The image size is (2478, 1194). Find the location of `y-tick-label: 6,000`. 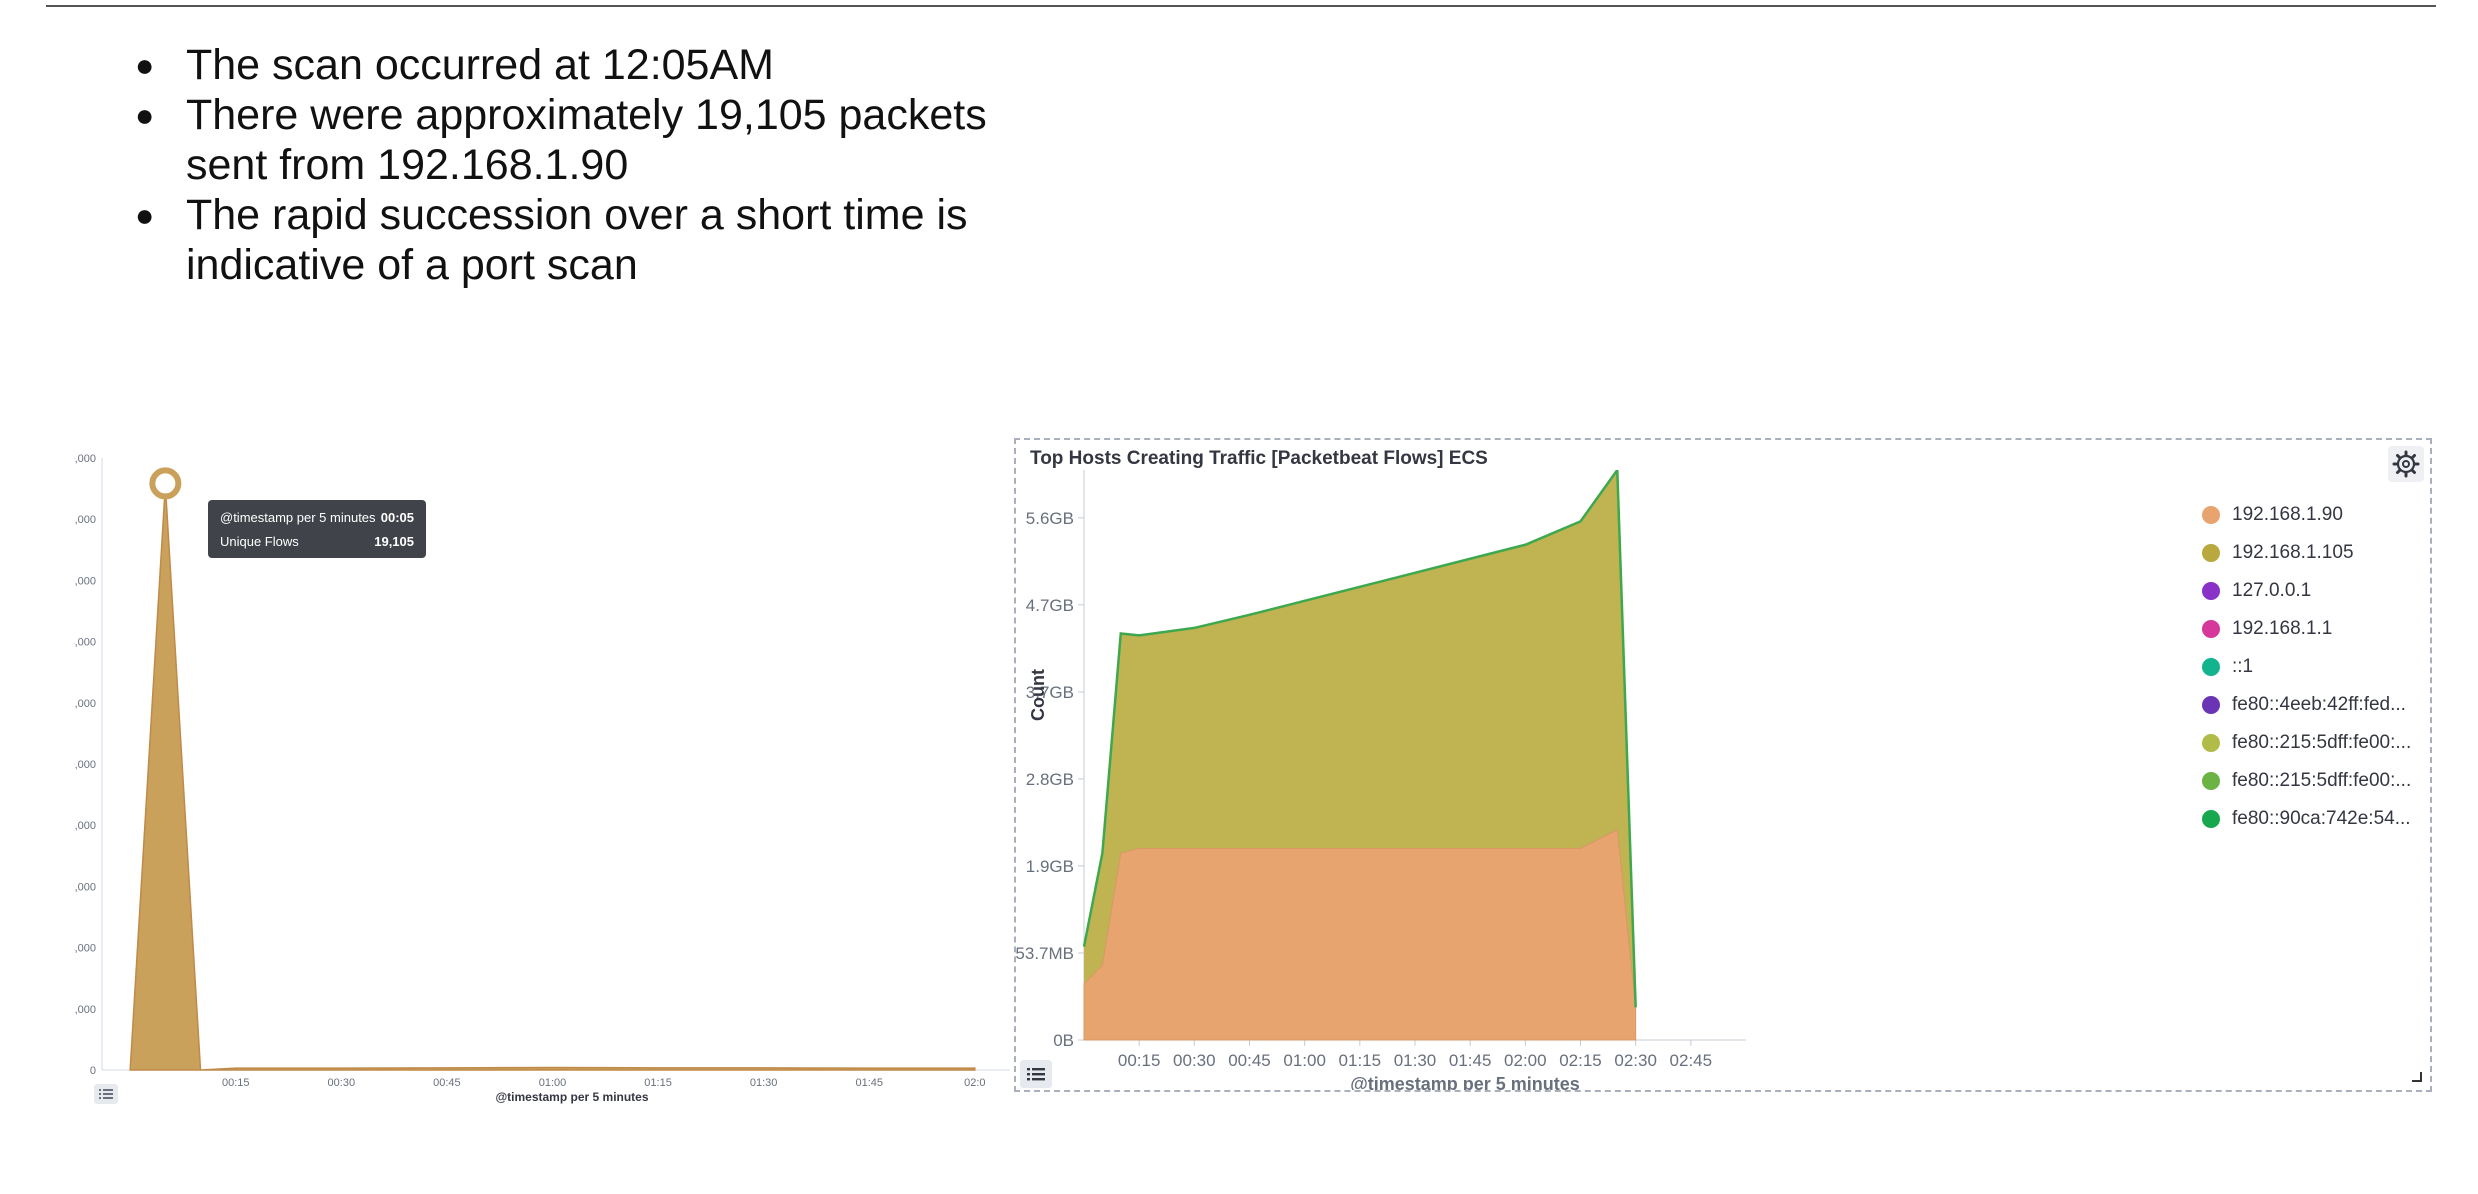

y-tick-label: 6,000 is located at coordinates (85, 887).